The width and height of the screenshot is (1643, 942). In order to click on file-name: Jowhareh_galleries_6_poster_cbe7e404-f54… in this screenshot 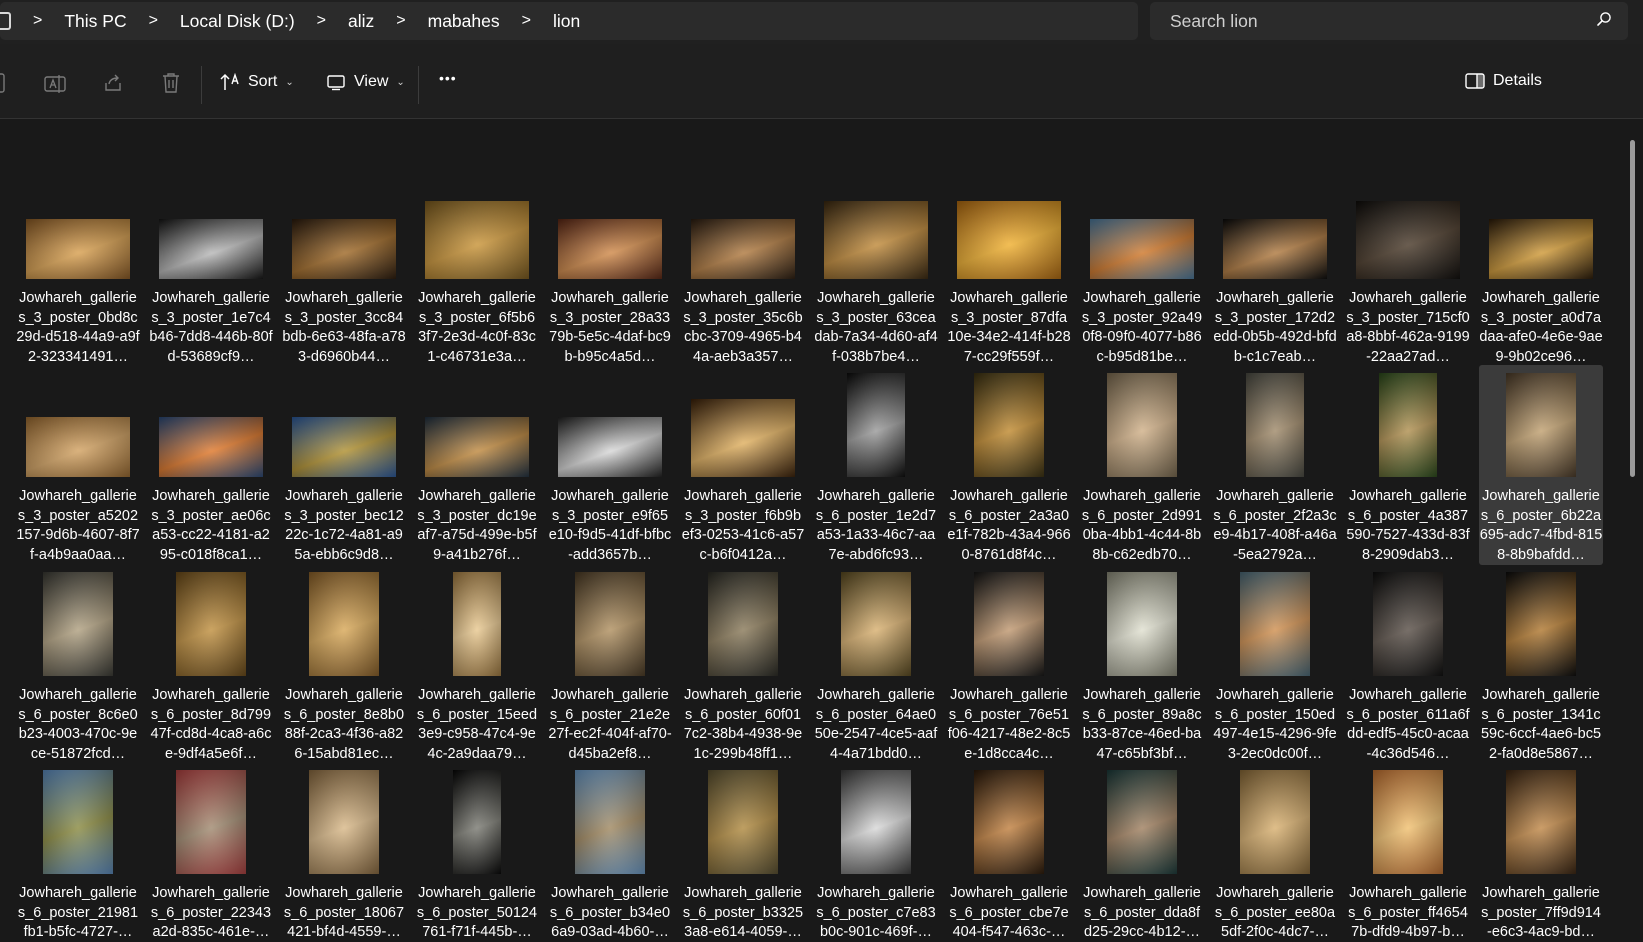, I will do `click(1009, 912)`.